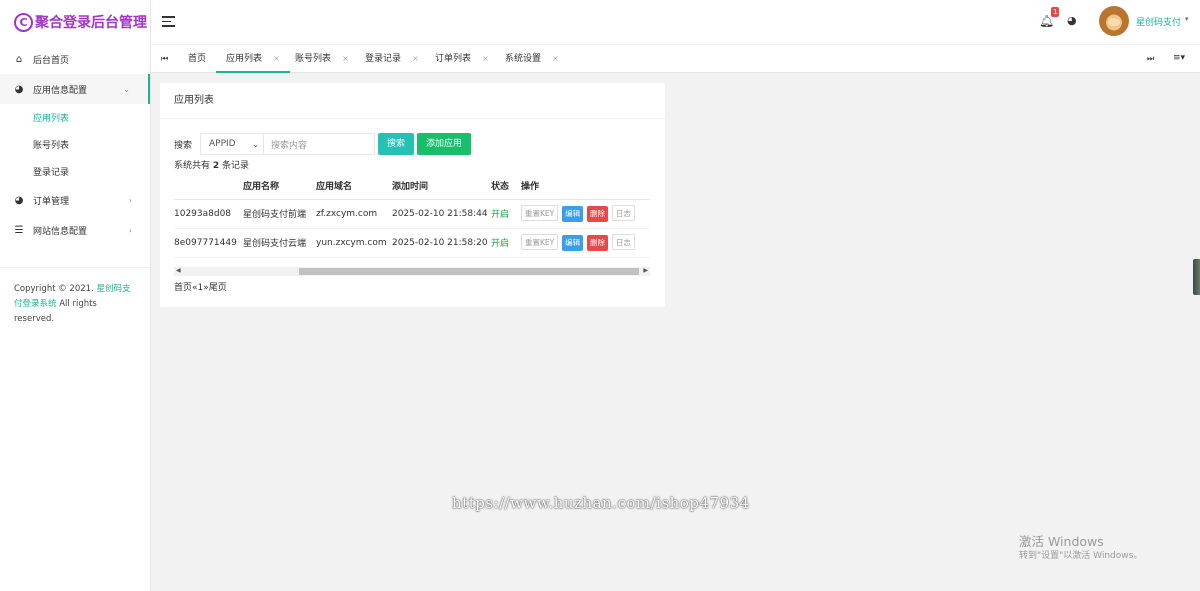 This screenshot has height=591, width=1200. What do you see at coordinates (453, 59) in the screenshot?
I see `tab-label: 订单列表` at bounding box center [453, 59].